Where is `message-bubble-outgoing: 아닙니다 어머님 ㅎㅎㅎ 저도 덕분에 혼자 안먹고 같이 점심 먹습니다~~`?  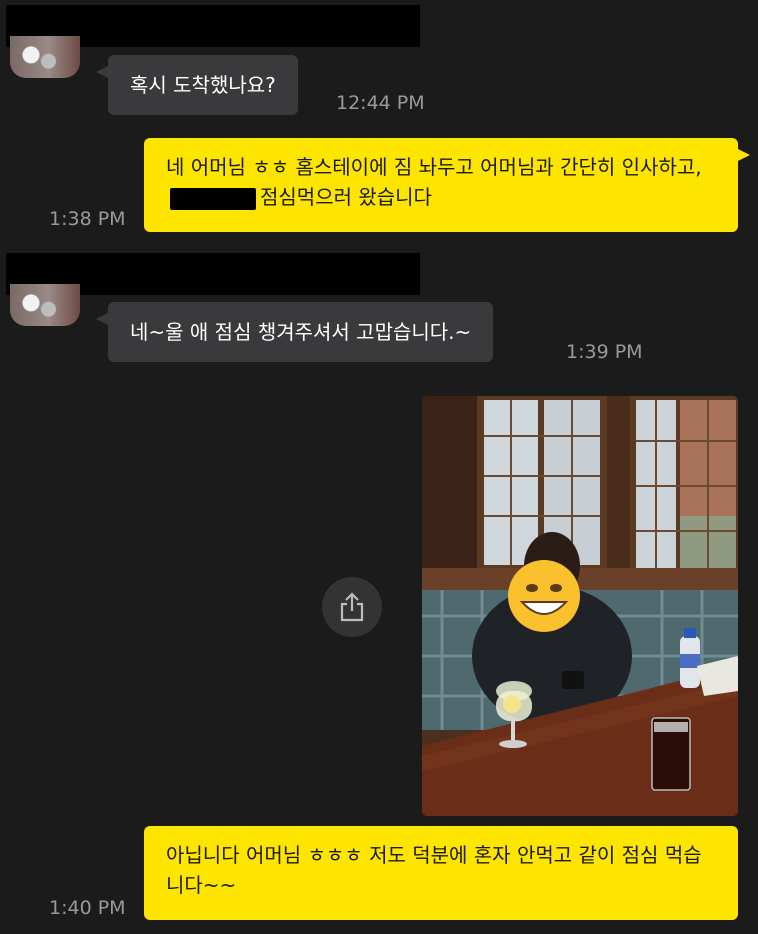 message-bubble-outgoing: 아닙니다 어머님 ㅎㅎㅎ 저도 덕분에 혼자 안먹고 같이 점심 먹습니다~~ is located at coordinates (441, 873).